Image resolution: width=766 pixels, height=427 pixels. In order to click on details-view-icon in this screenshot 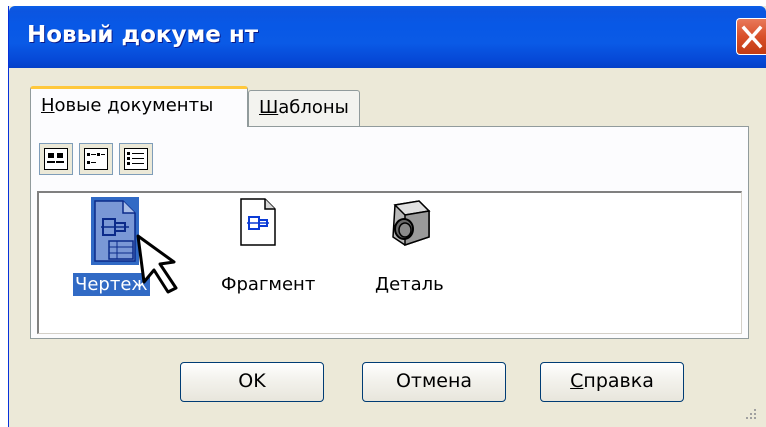, I will do `click(136, 159)`.